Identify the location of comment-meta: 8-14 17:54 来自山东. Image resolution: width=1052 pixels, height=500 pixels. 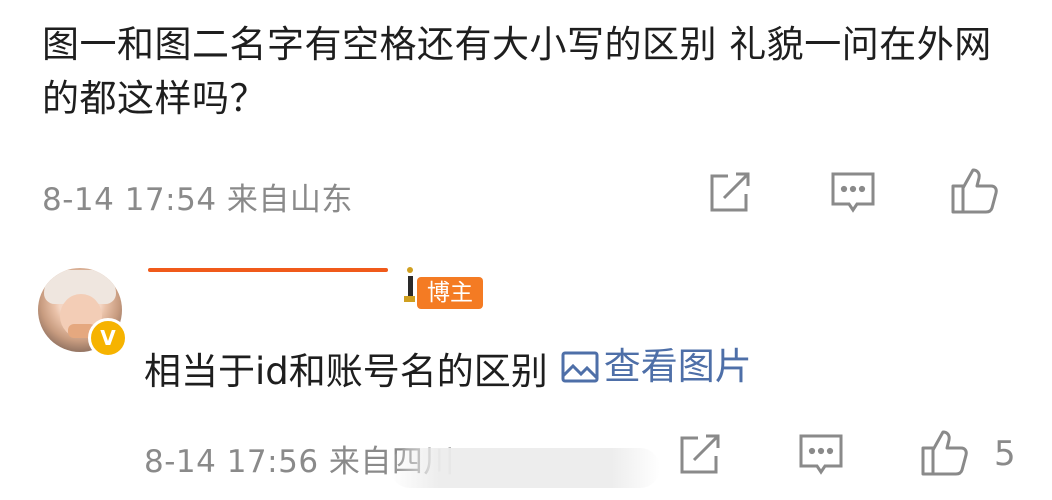
(197, 200).